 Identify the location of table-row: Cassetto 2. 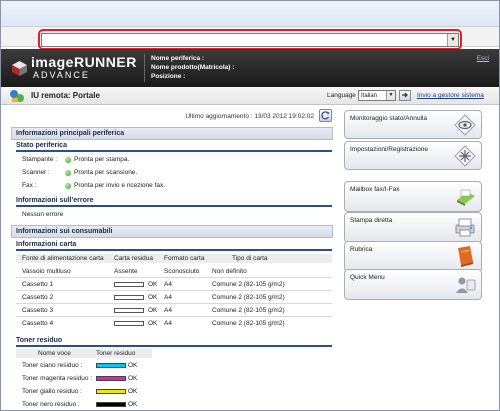
(38, 297).